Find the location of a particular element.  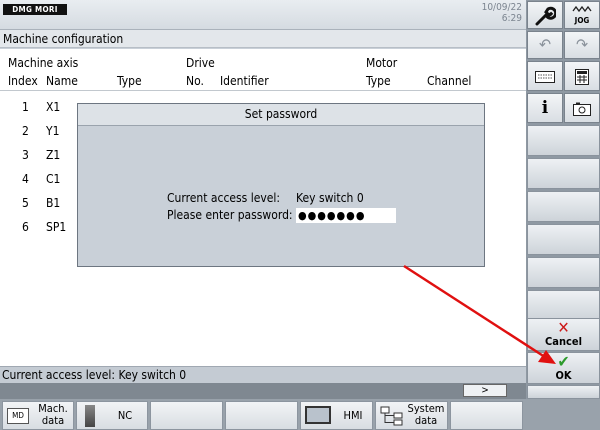

arrow-head is located at coordinates (547, 357).